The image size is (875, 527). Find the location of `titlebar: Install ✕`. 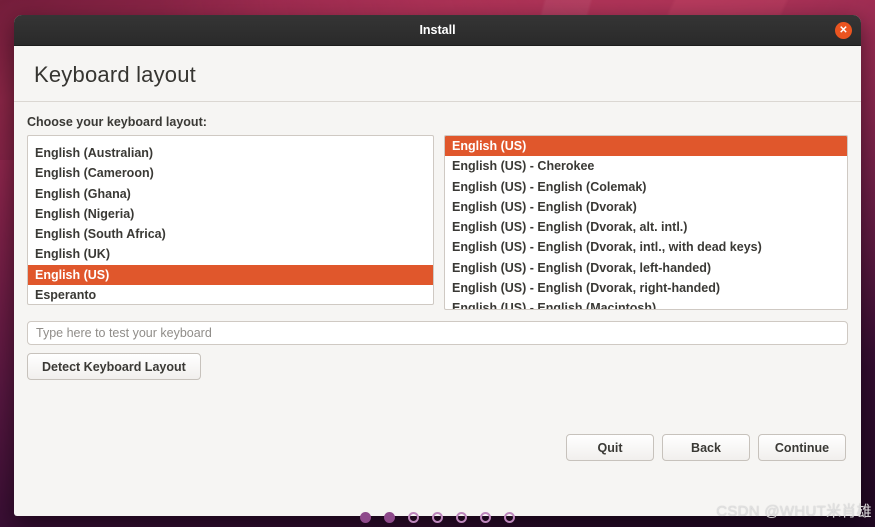

titlebar: Install ✕ is located at coordinates (437, 30).